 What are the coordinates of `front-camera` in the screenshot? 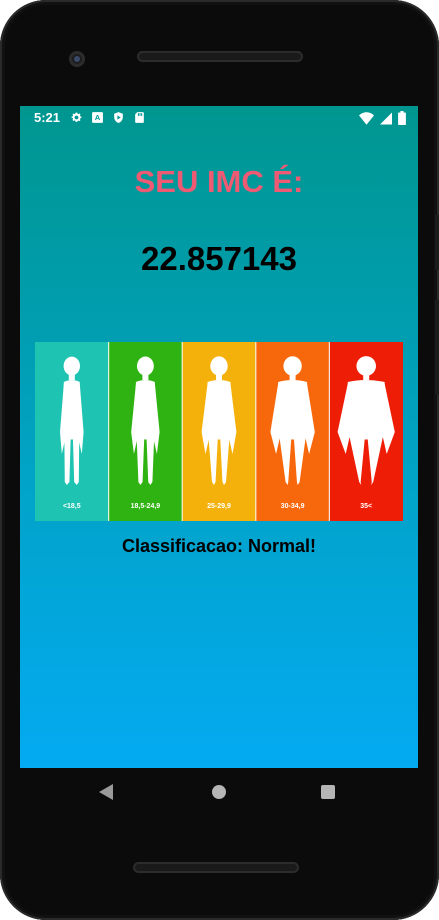 It's located at (77, 59).